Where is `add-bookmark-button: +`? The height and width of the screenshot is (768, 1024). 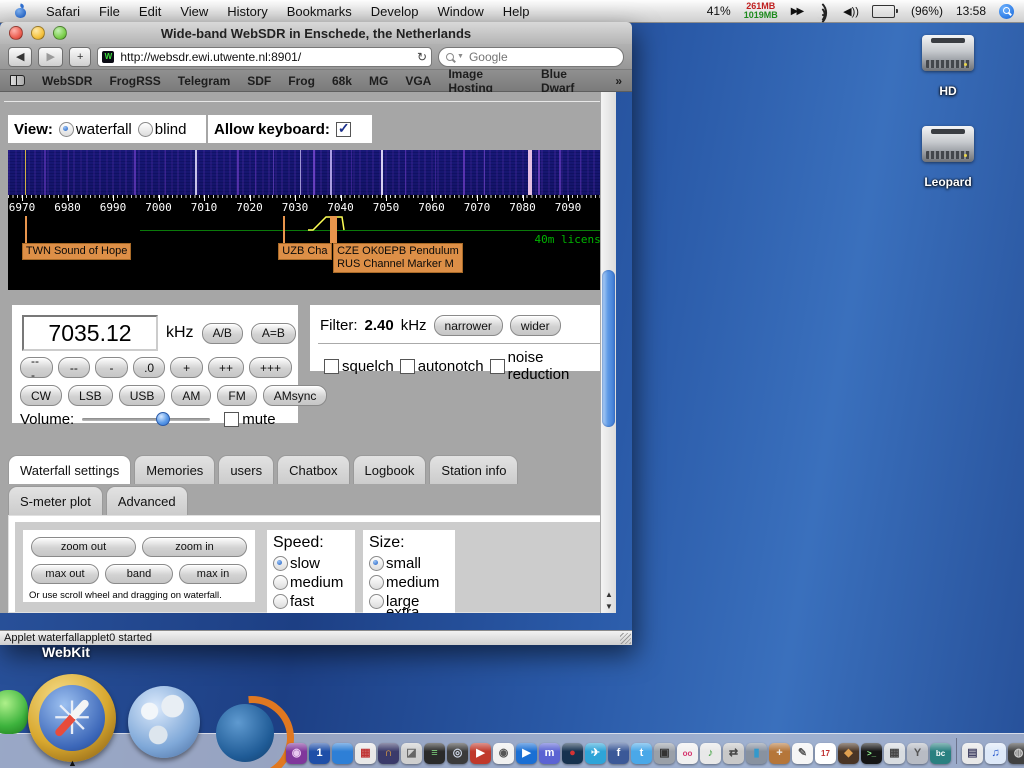
add-bookmark-button: + is located at coordinates (80, 56).